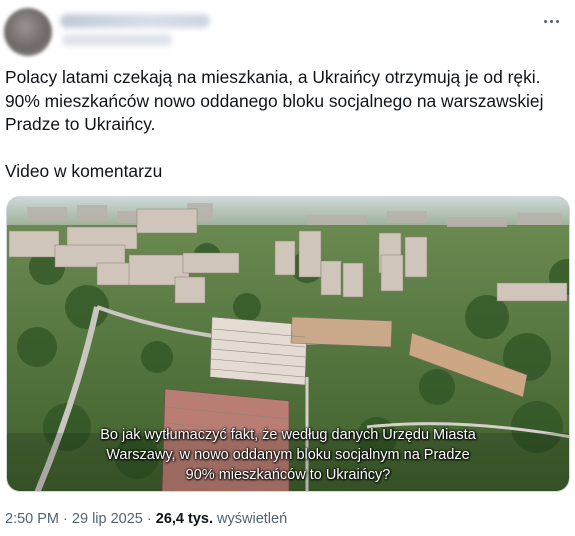 The image size is (575, 536). I want to click on post-timestamp: 2:50 PM · 29 lip 2025, so click(74, 519).